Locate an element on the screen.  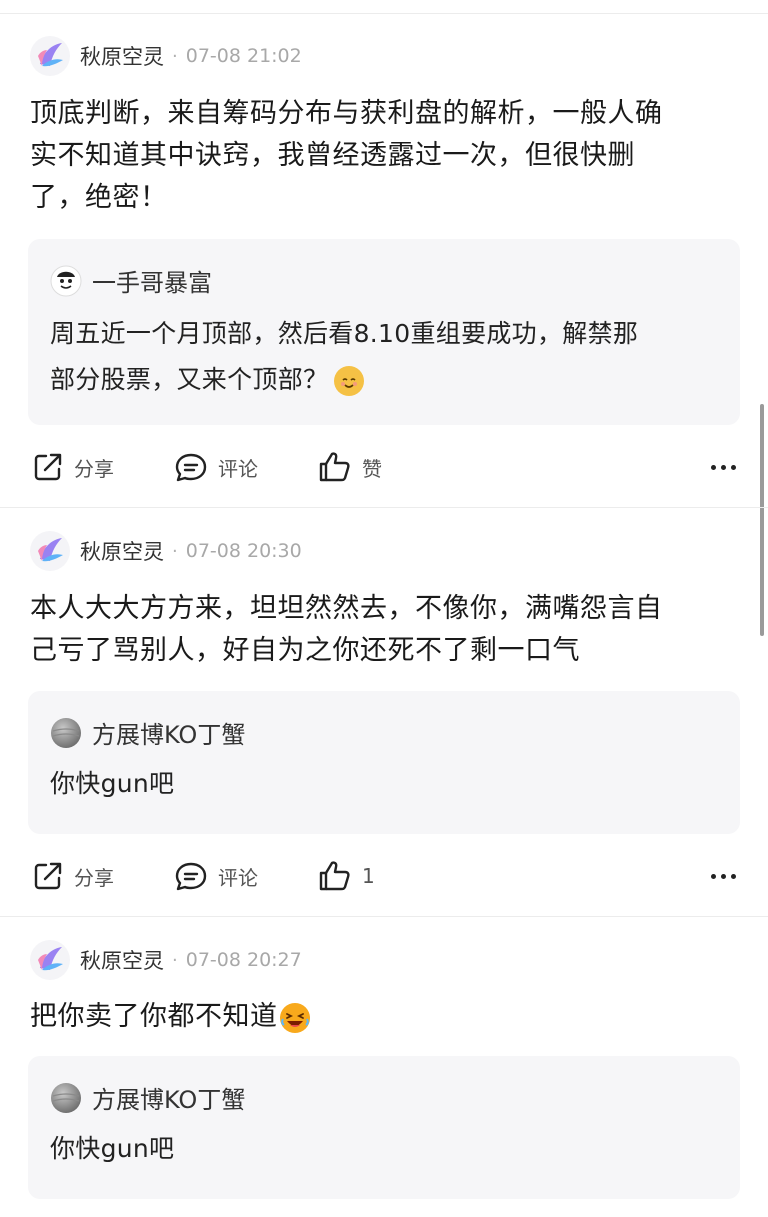
quote-header: 一手哥暴富 is located at coordinates (131, 280).